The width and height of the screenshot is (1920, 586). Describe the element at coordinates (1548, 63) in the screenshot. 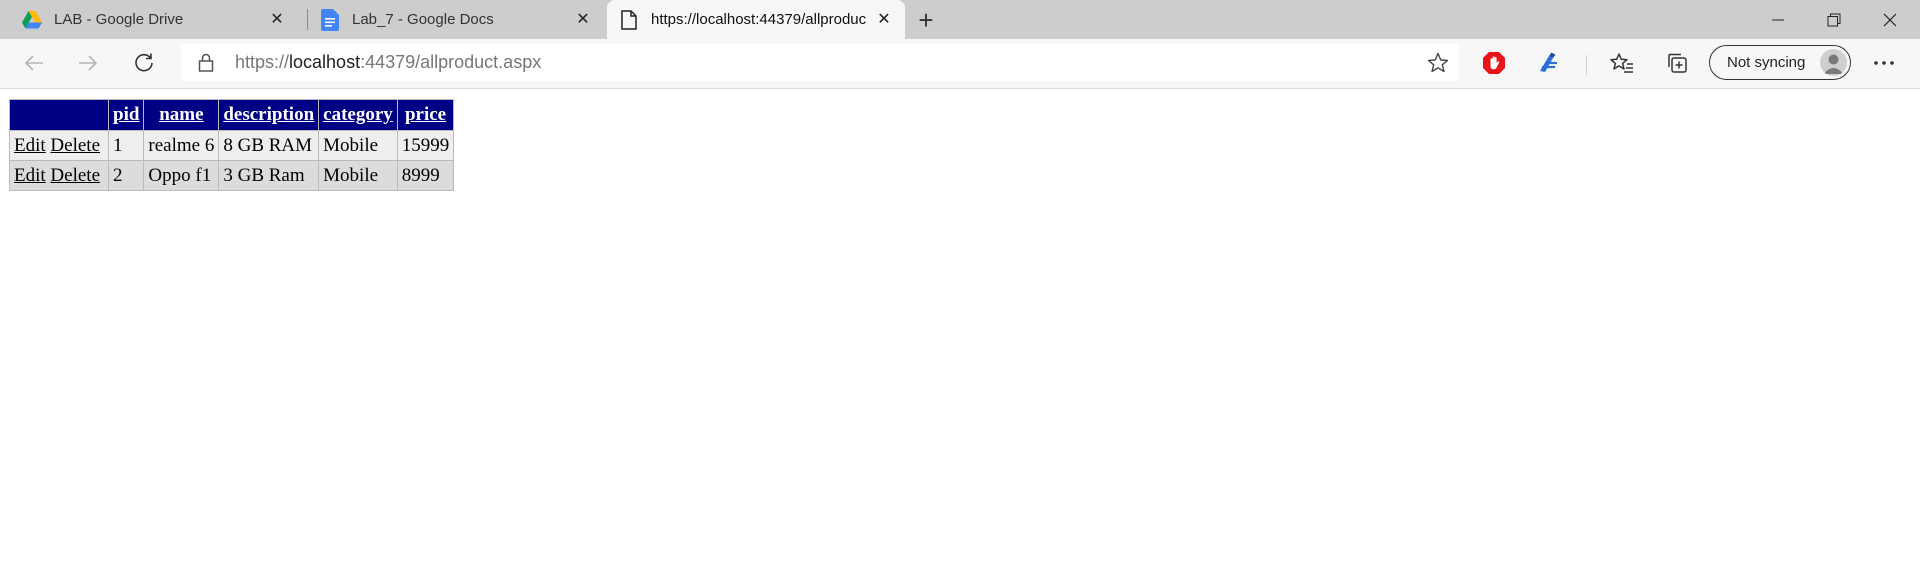

I see `reading-extension-icon` at that location.